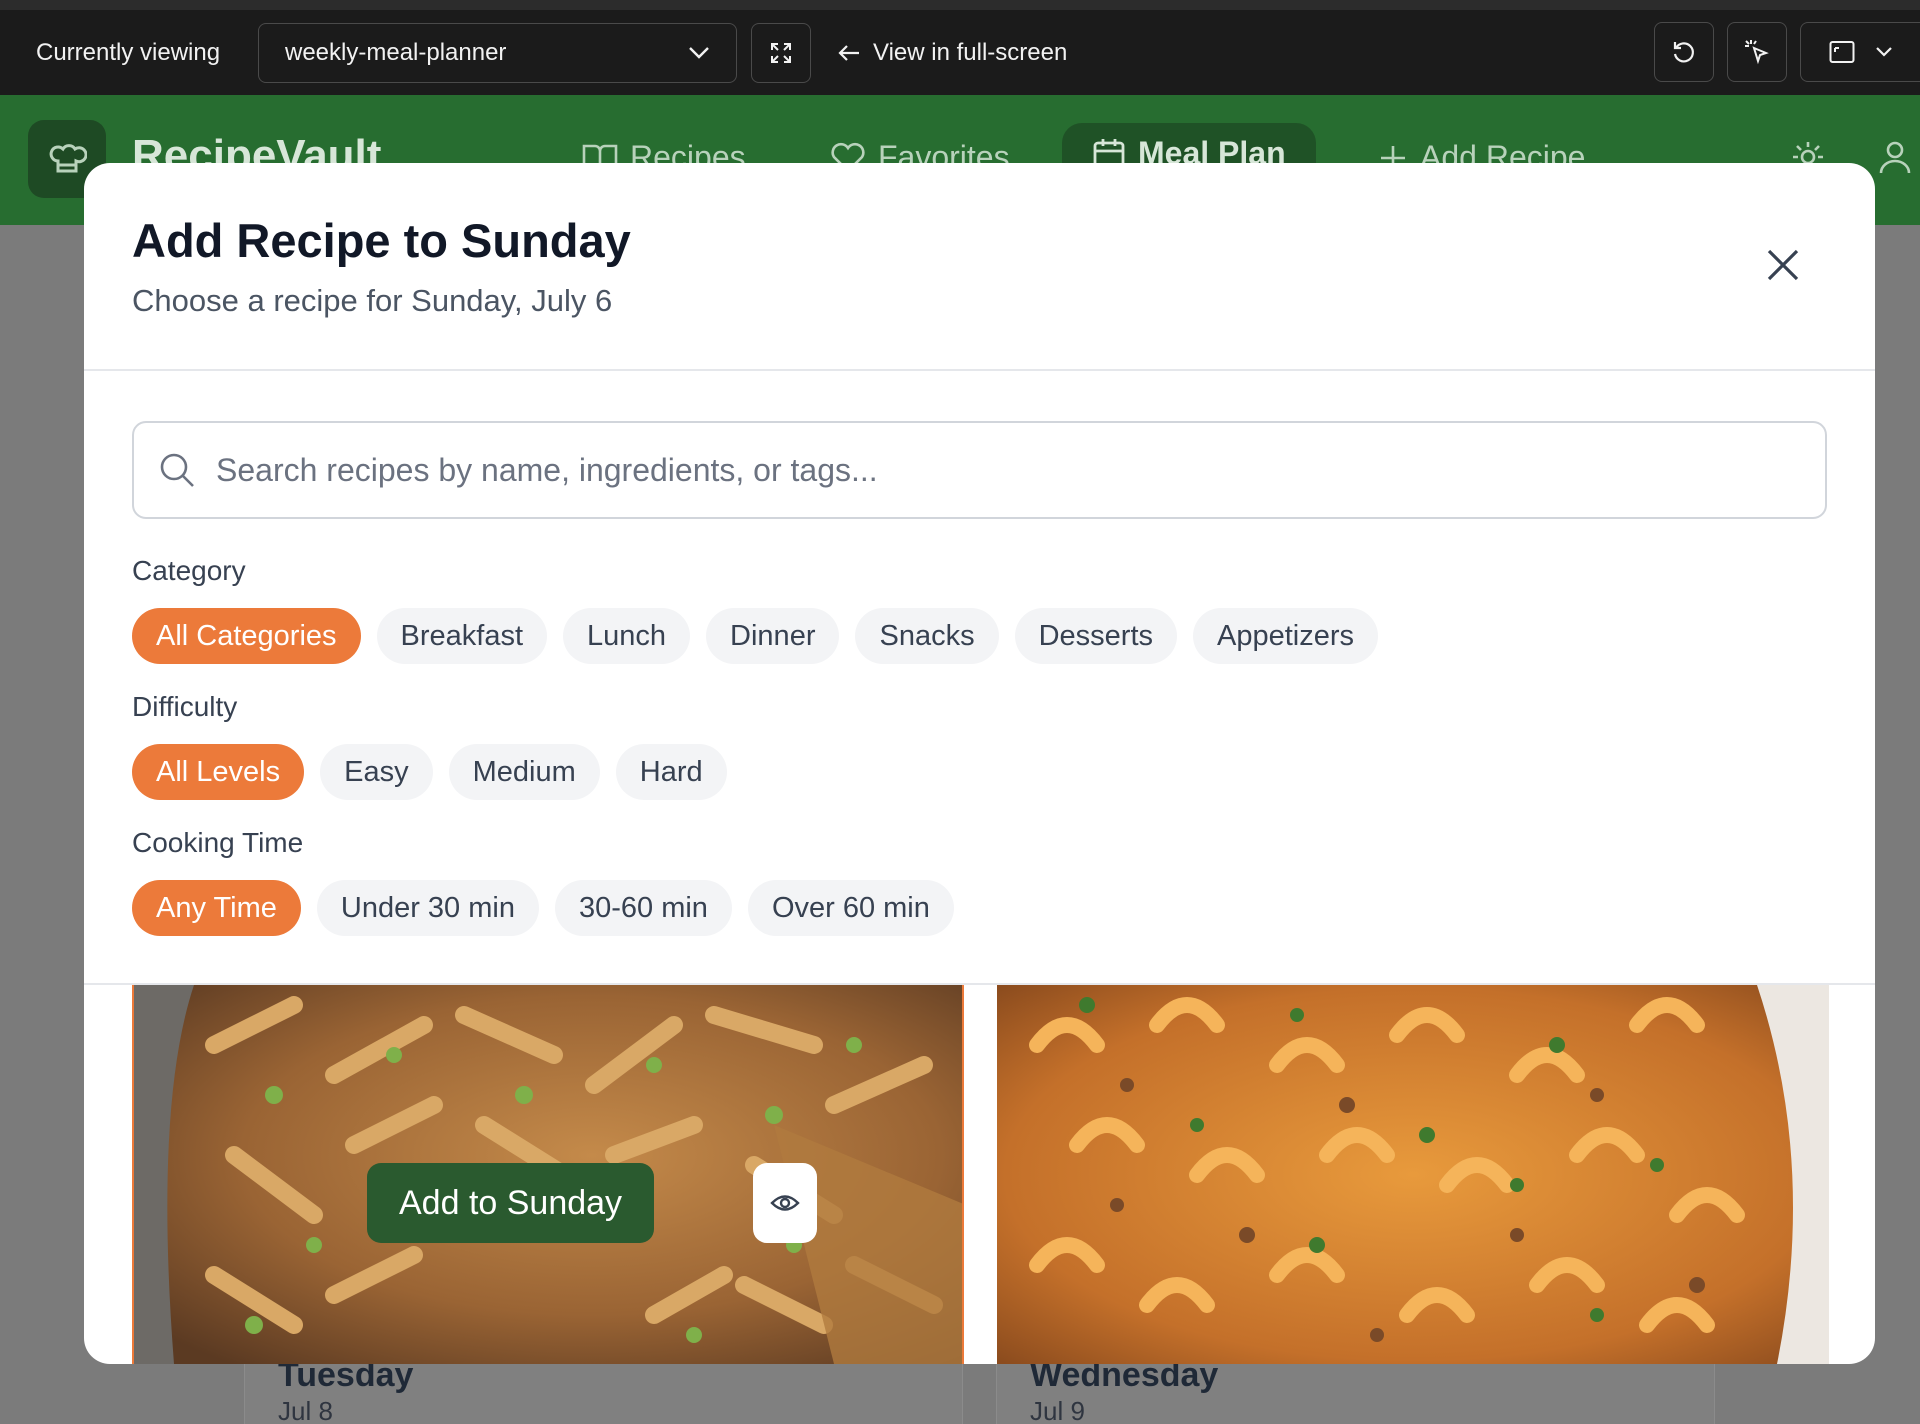 The width and height of the screenshot is (1920, 1424). I want to click on chip-any-time: Any Time, so click(216, 908).